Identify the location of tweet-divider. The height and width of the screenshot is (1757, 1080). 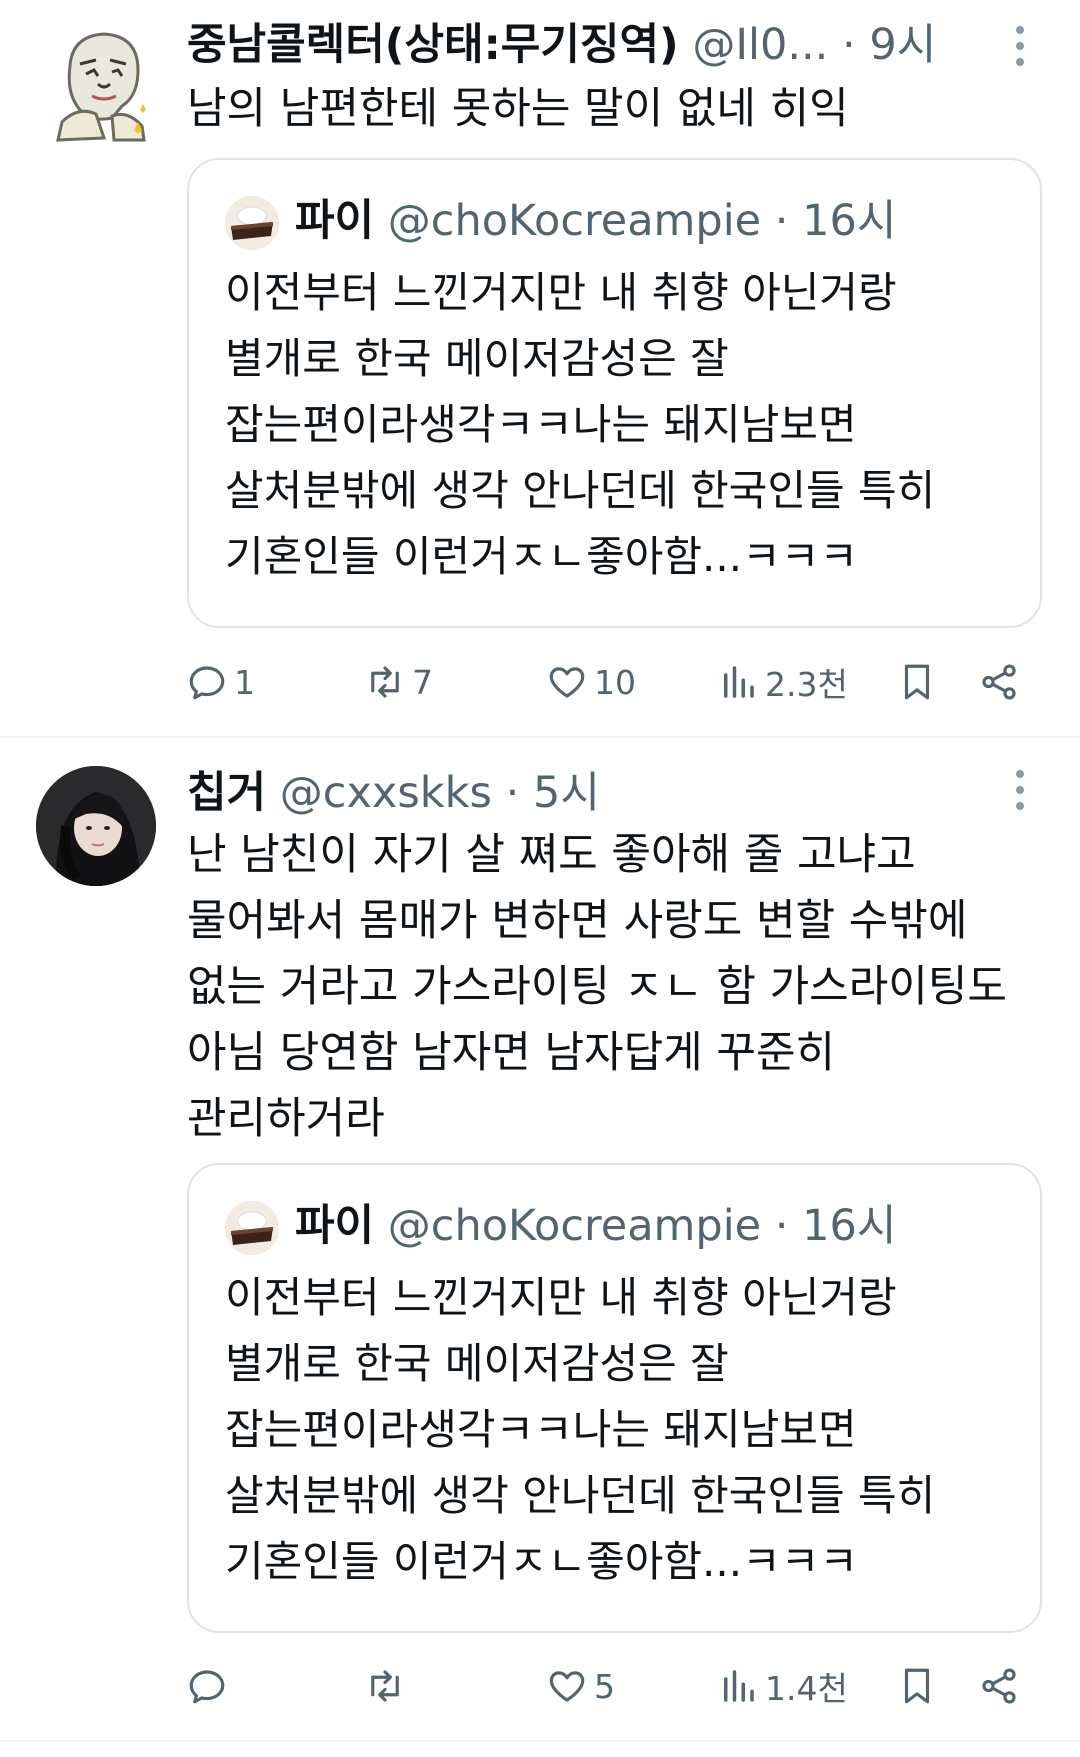
(540, 1741).